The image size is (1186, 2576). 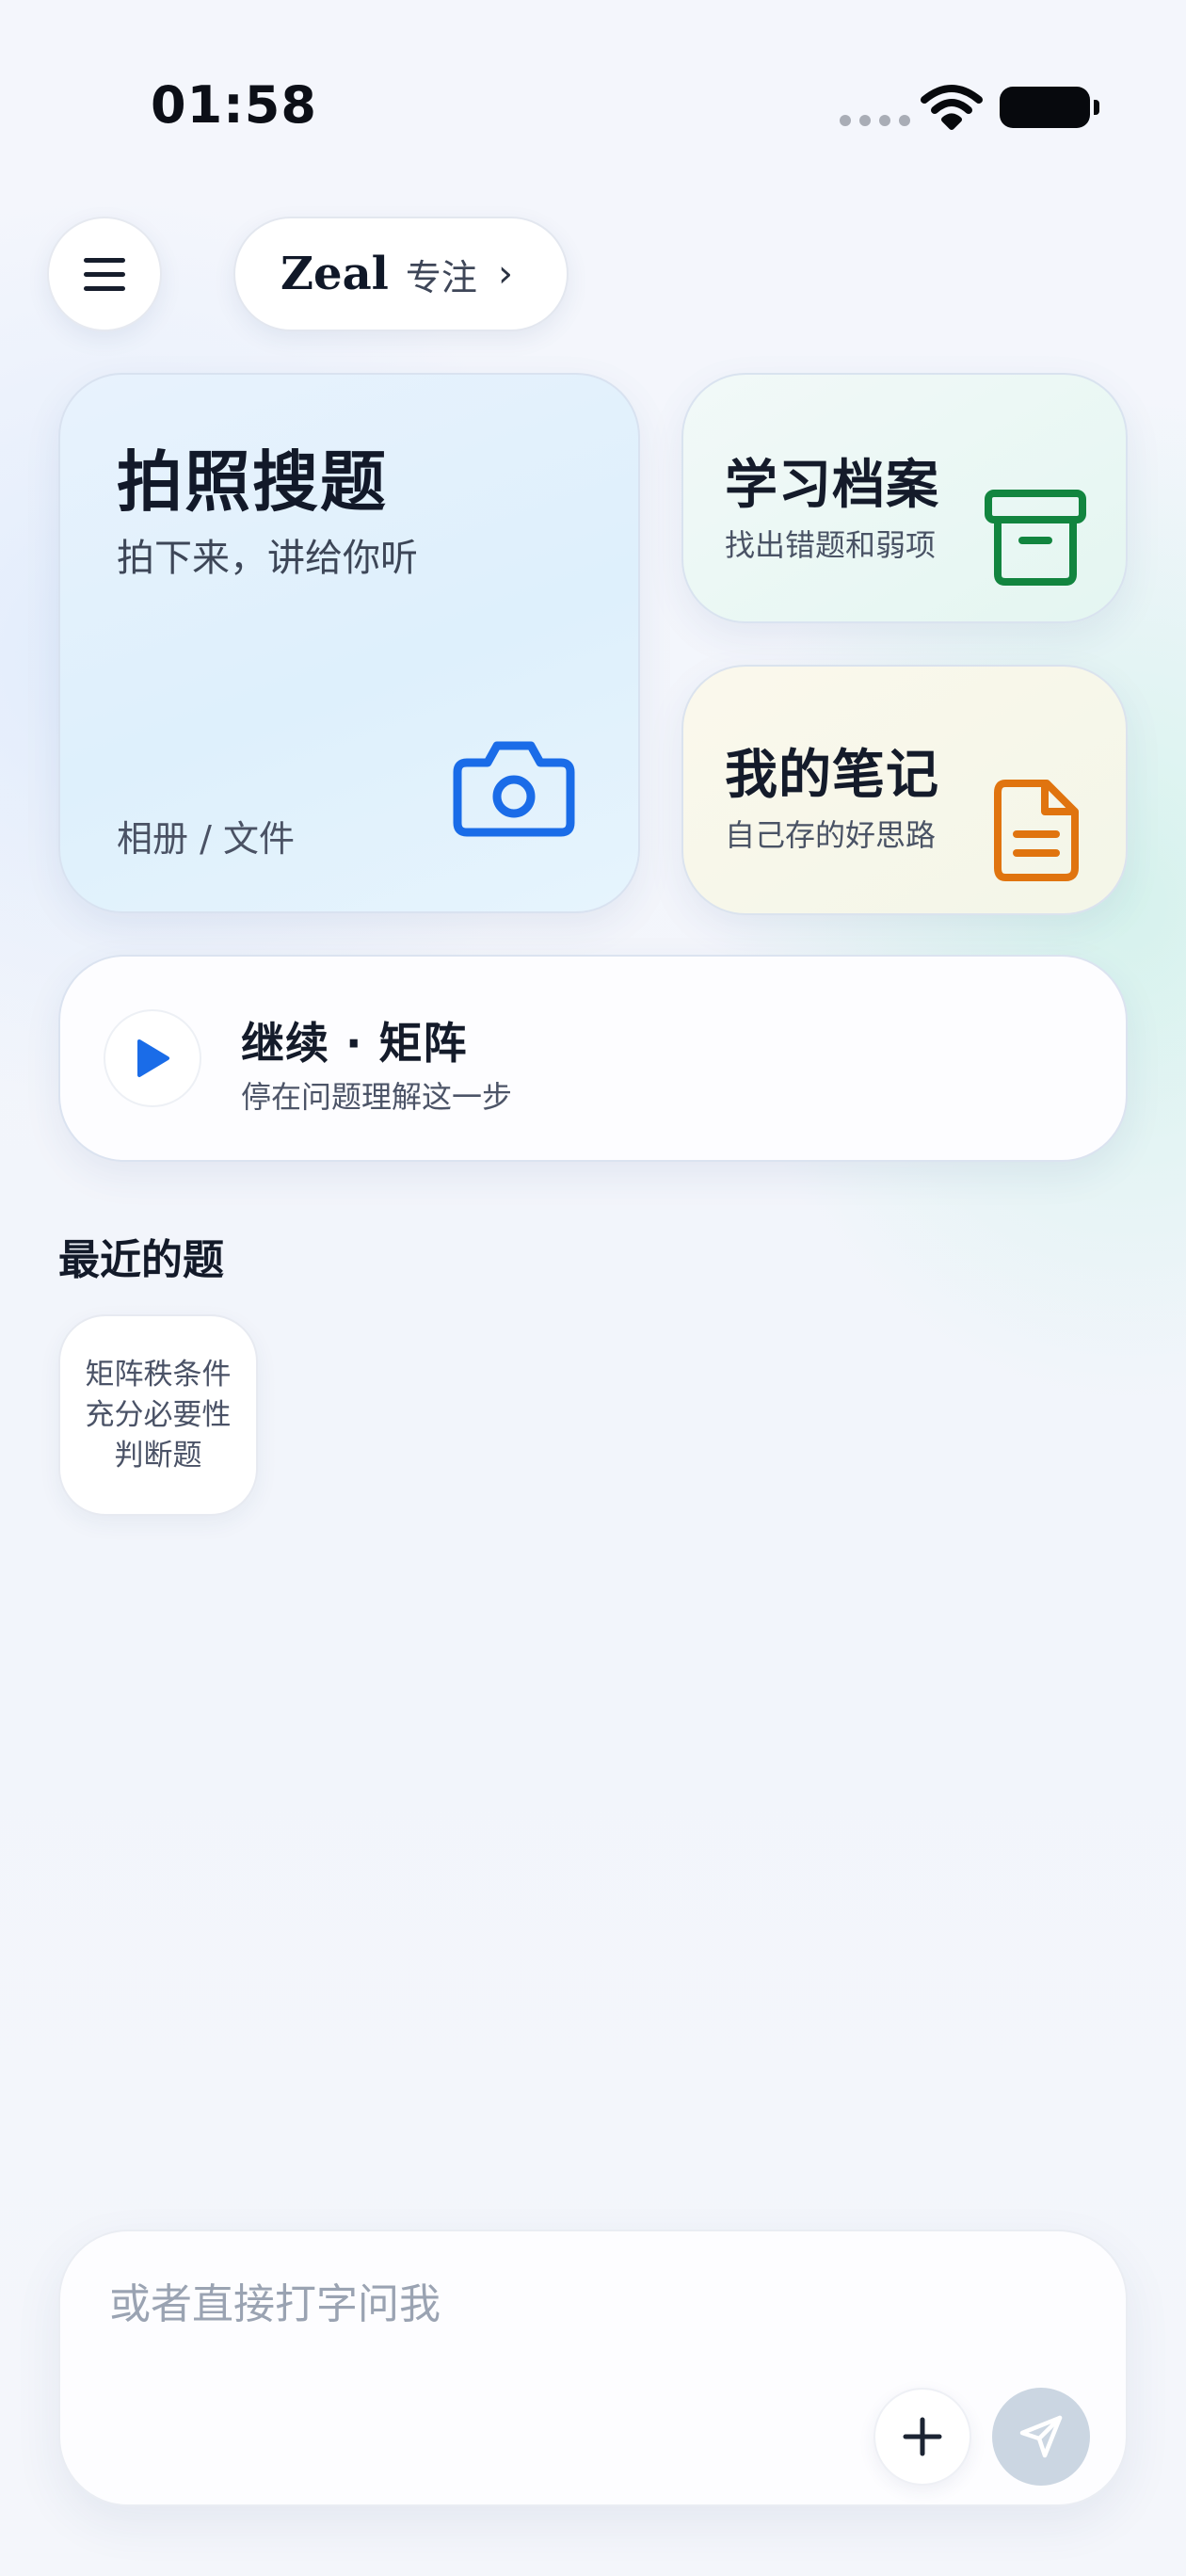 What do you see at coordinates (505, 274) in the screenshot?
I see `chevron-right-icon: ›` at bounding box center [505, 274].